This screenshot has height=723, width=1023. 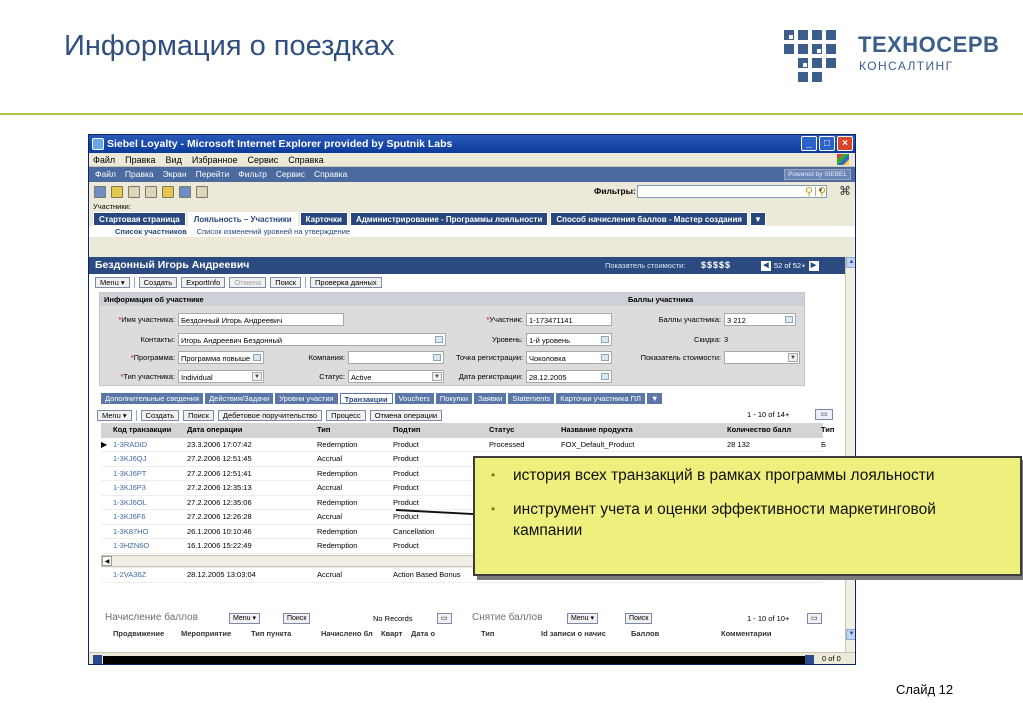 What do you see at coordinates (396, 357) in the screenshot?
I see `company-field` at bounding box center [396, 357].